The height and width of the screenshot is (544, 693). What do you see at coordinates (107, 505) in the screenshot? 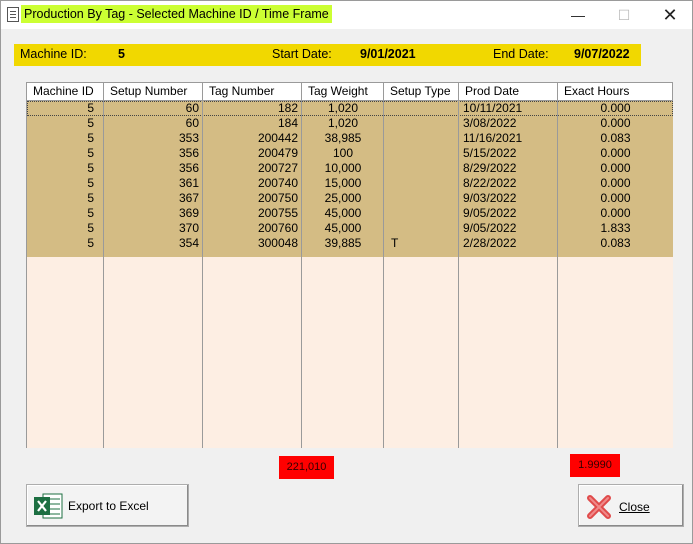
I see `export-to-excel-button: Export to Excel` at bounding box center [107, 505].